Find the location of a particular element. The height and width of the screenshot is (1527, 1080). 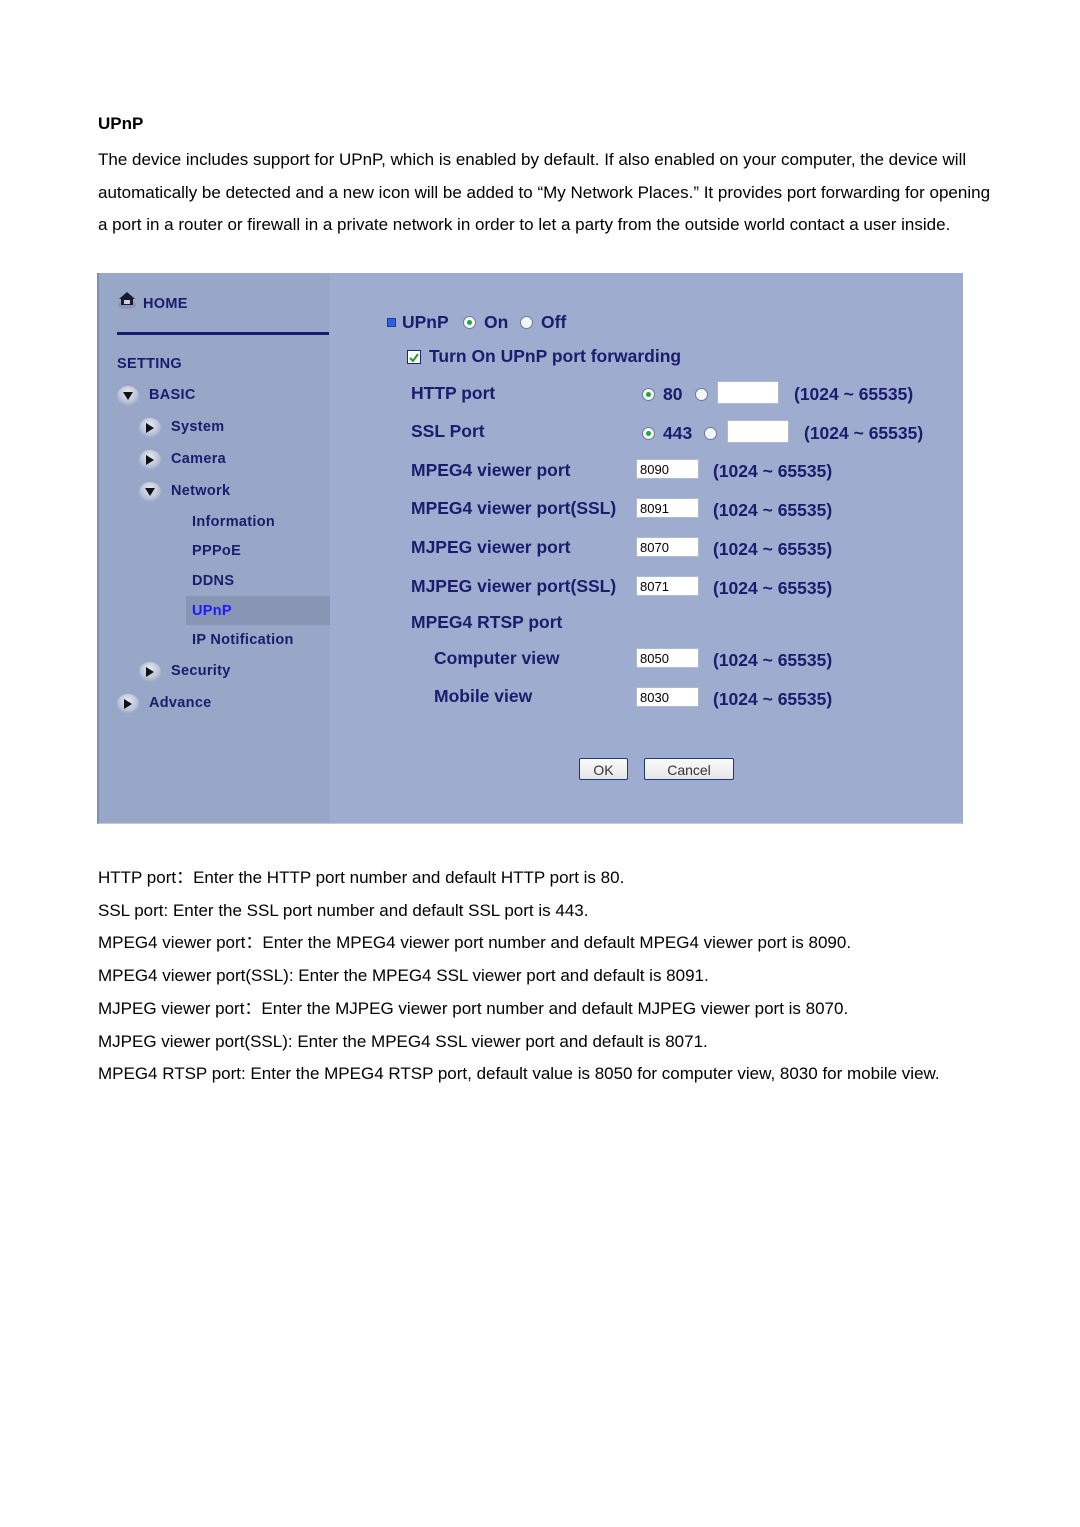

computer-view-label: Computer view is located at coordinates (497, 658).